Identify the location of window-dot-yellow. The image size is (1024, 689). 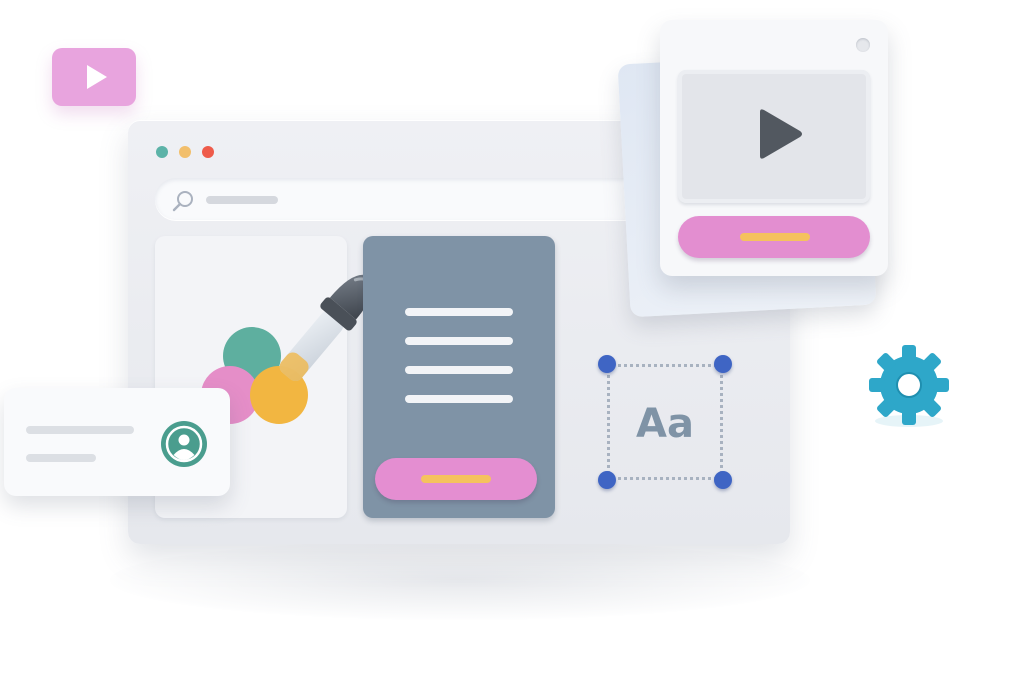
(185, 152).